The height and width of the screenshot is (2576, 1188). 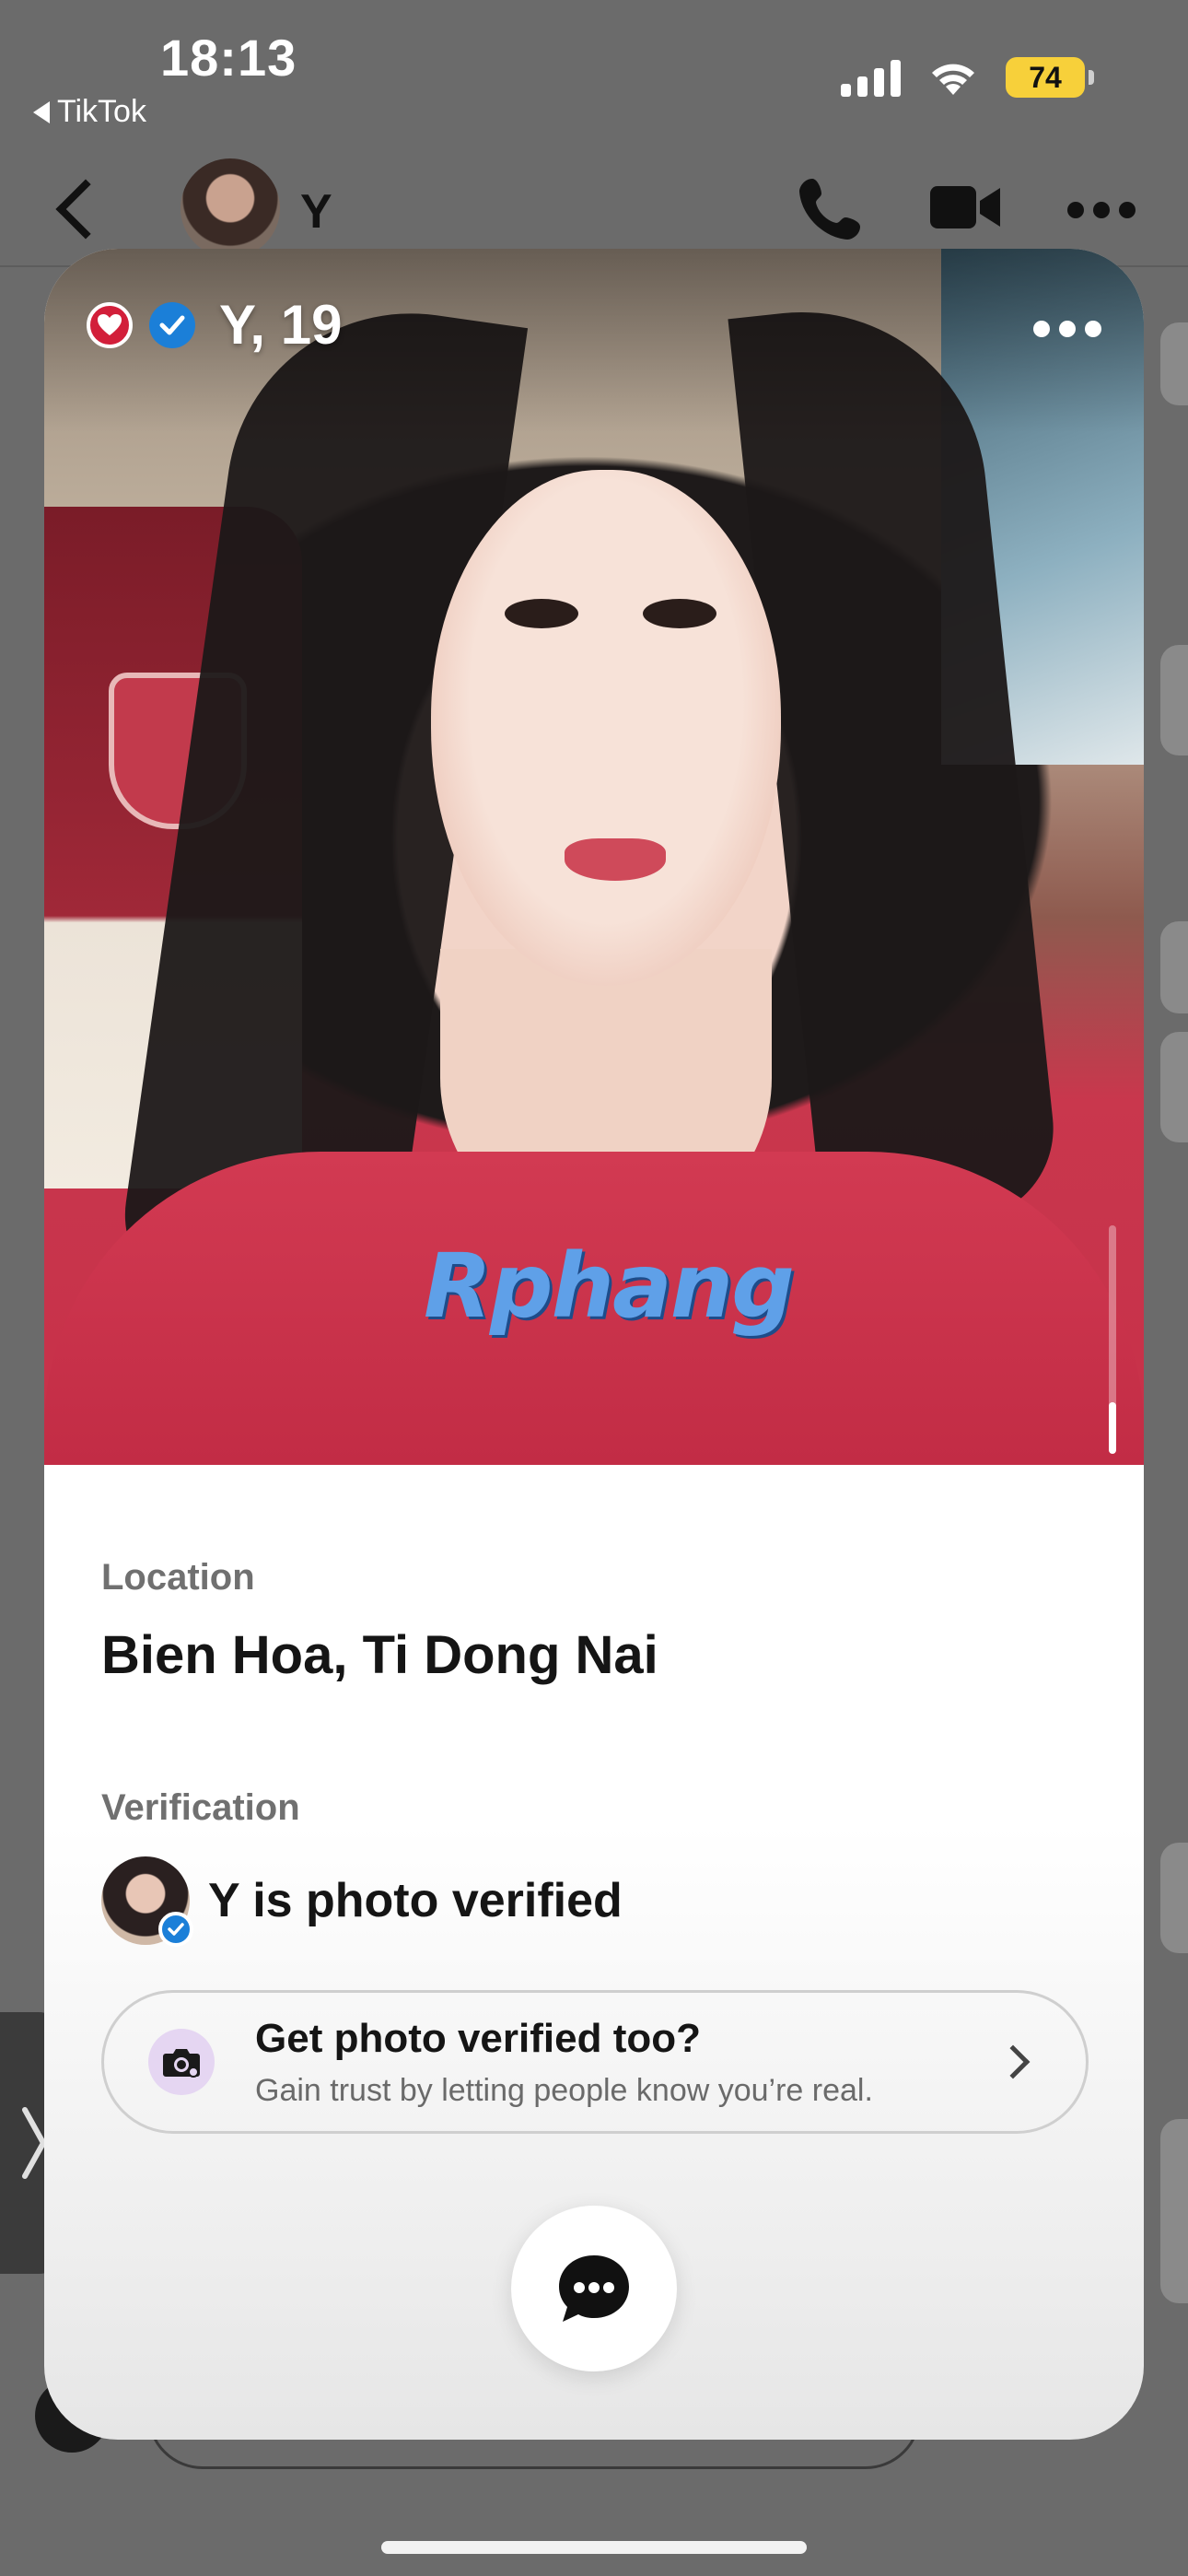 What do you see at coordinates (41, 111) in the screenshot?
I see `back-triangle-icon` at bounding box center [41, 111].